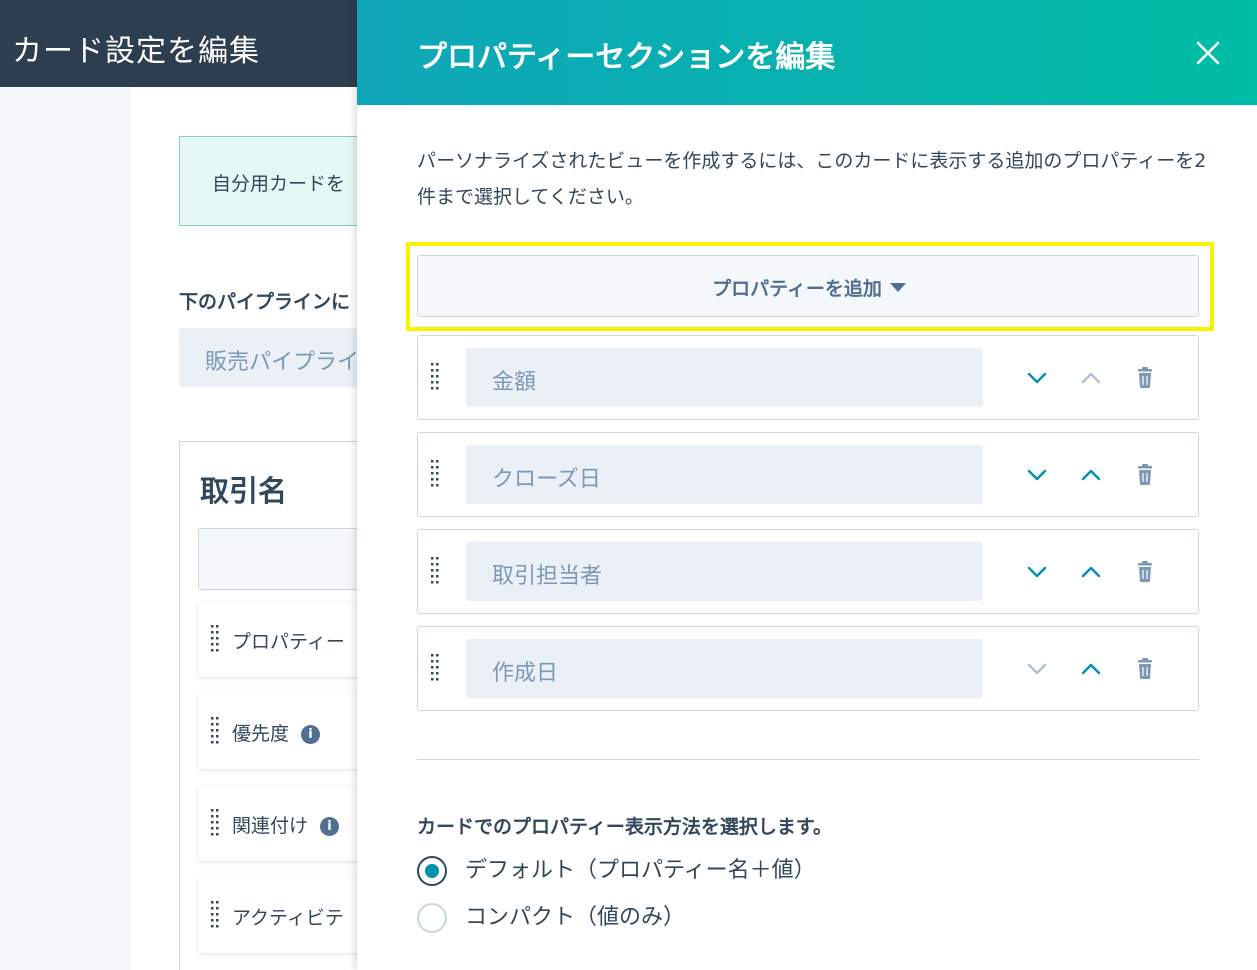  I want to click on property-name: 金額, so click(514, 382).